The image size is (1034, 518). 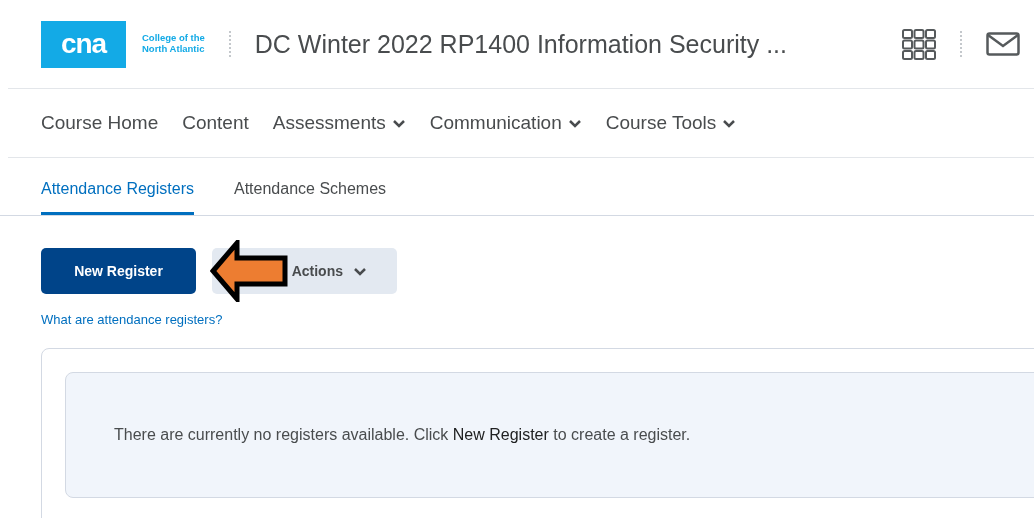 I want to click on empty-message: There are currently no registers available. Click New Register to create a register., so click(x=402, y=435).